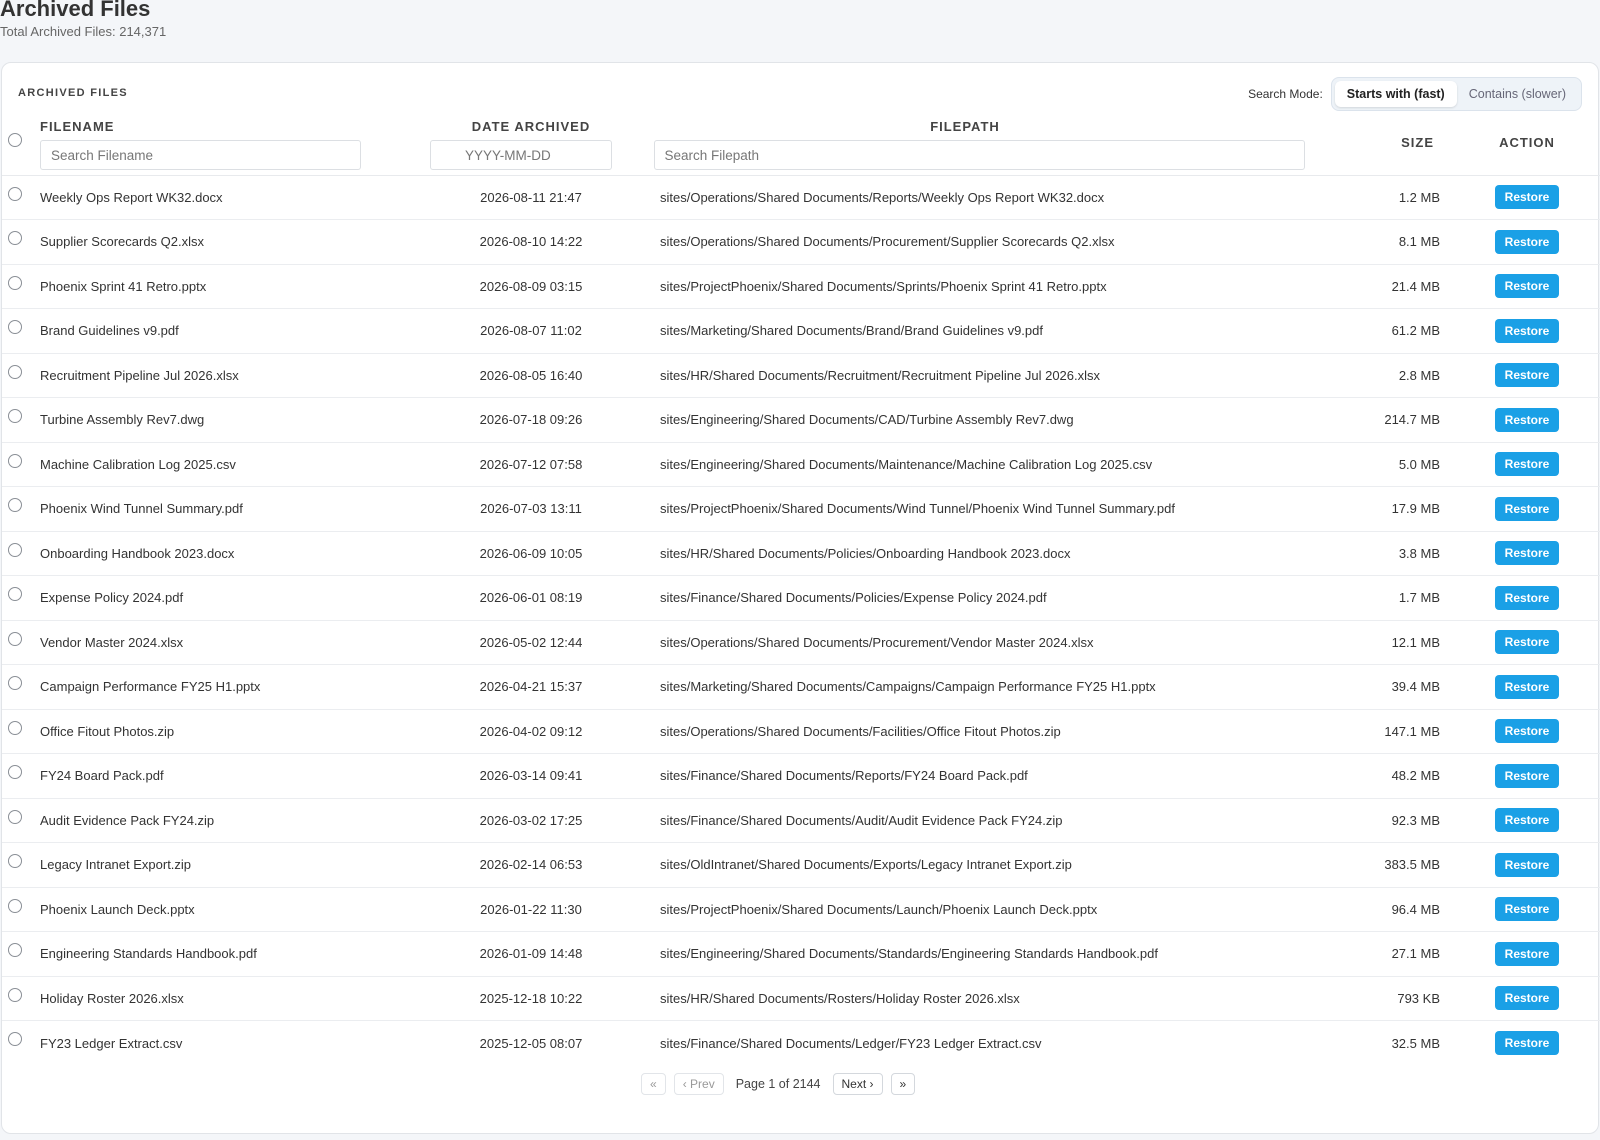 Image resolution: width=1600 pixels, height=1140 pixels. What do you see at coordinates (531, 776) in the screenshot?
I see `date-cell: 2026-03-14 09:41` at bounding box center [531, 776].